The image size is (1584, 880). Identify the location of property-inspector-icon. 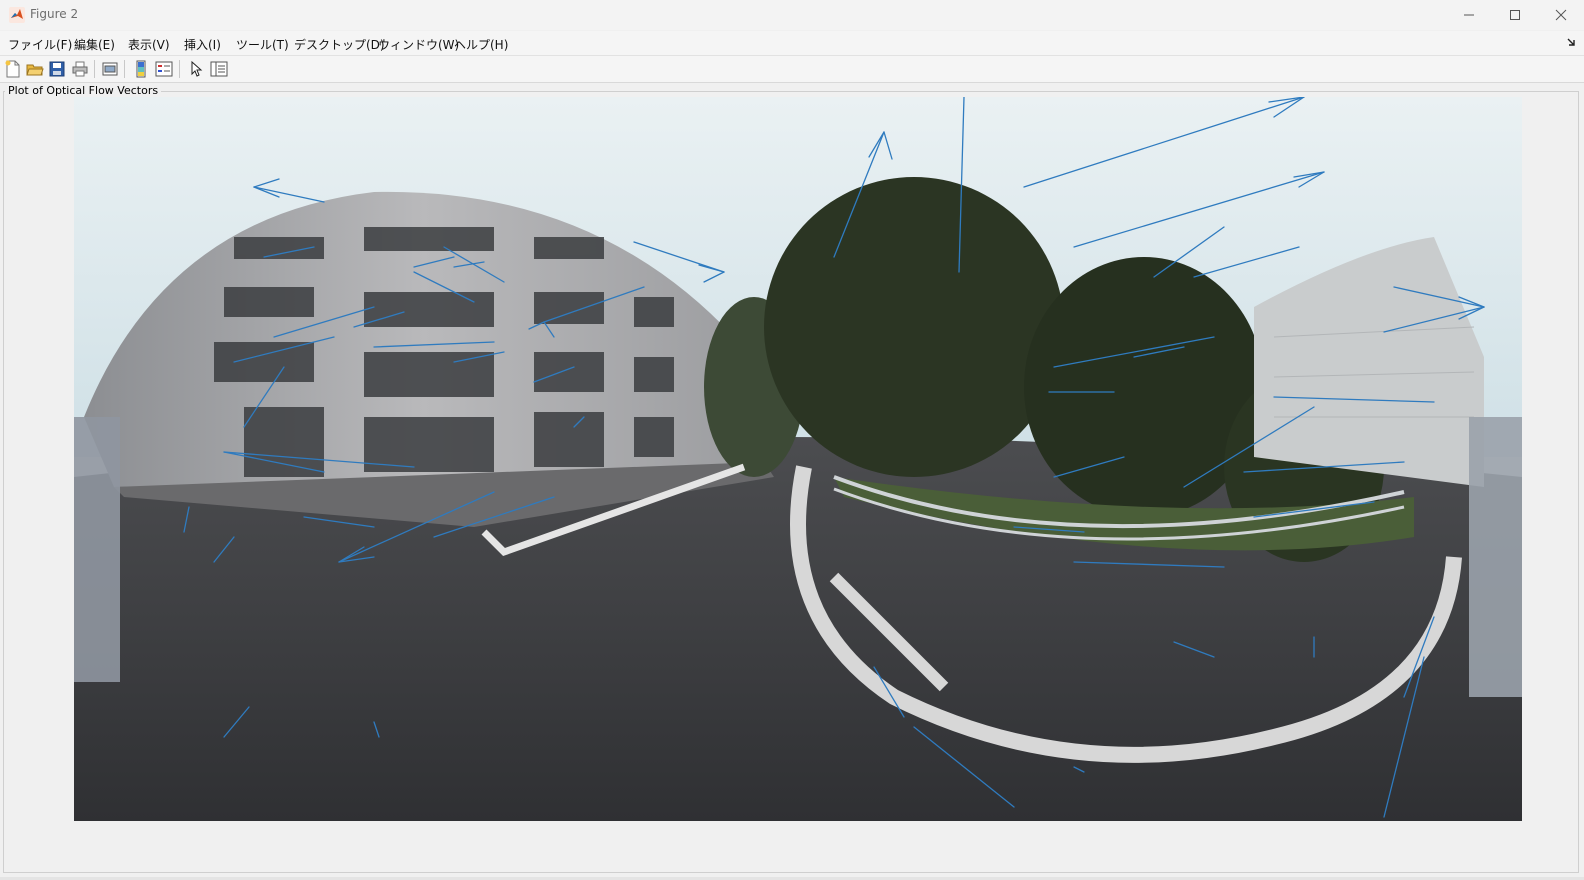
(219, 69).